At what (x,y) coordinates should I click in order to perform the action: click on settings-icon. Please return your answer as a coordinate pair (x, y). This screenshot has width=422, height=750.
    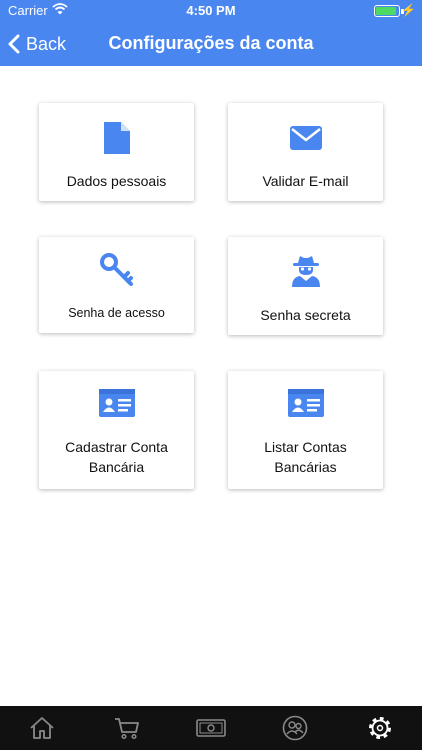
    Looking at the image, I should click on (379, 728).